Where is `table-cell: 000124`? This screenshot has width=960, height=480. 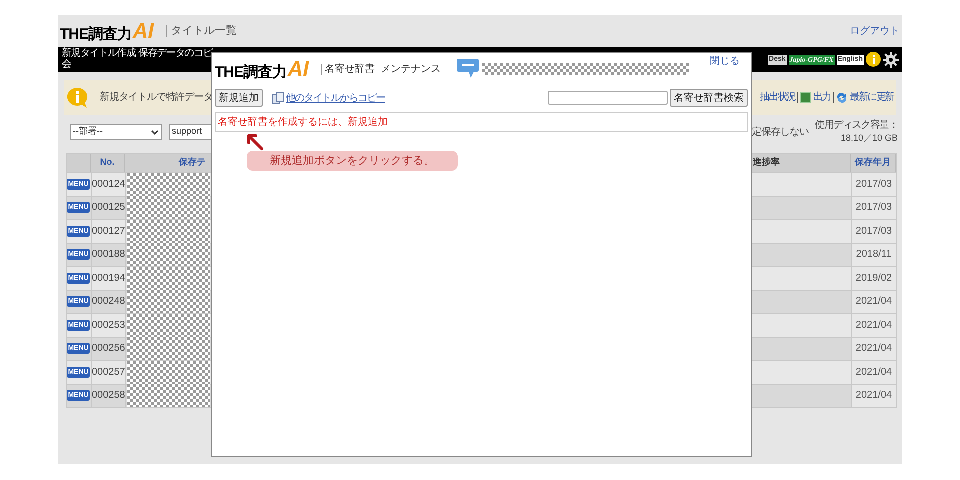
table-cell: 000124 is located at coordinates (108, 184).